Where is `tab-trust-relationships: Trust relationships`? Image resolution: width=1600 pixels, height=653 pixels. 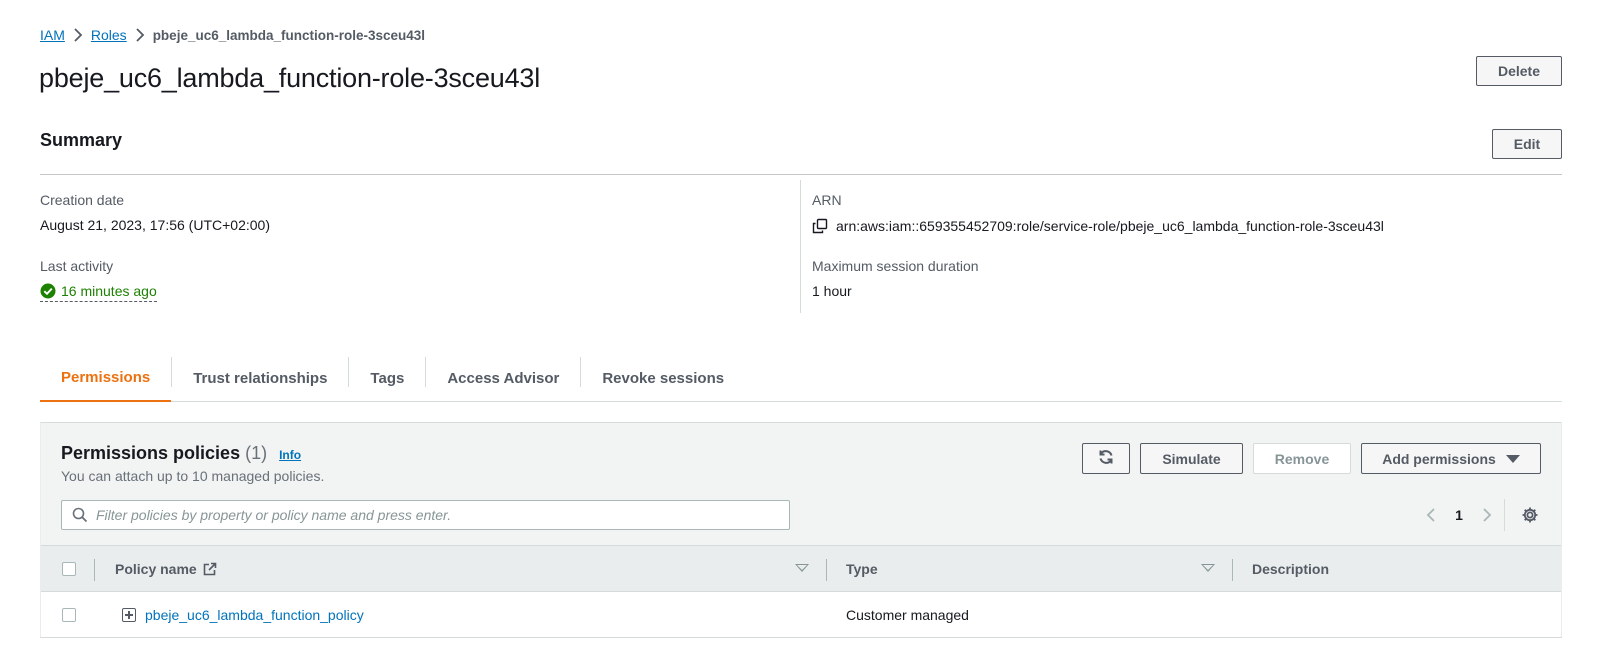 tab-trust-relationships: Trust relationships is located at coordinates (260, 378).